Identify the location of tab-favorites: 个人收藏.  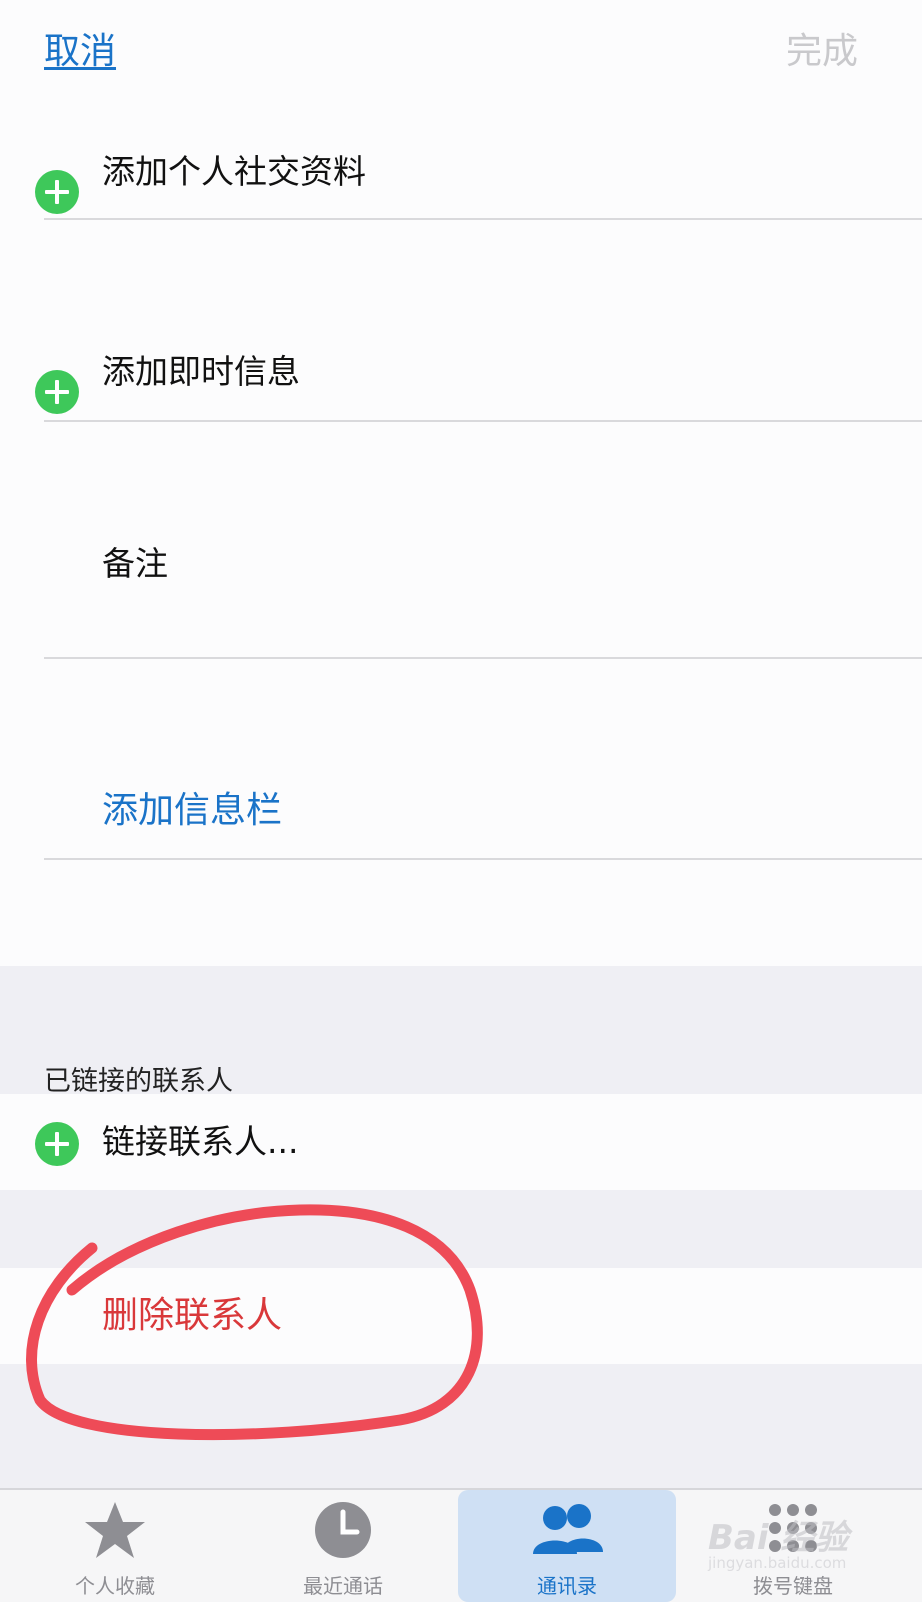
(115, 1546).